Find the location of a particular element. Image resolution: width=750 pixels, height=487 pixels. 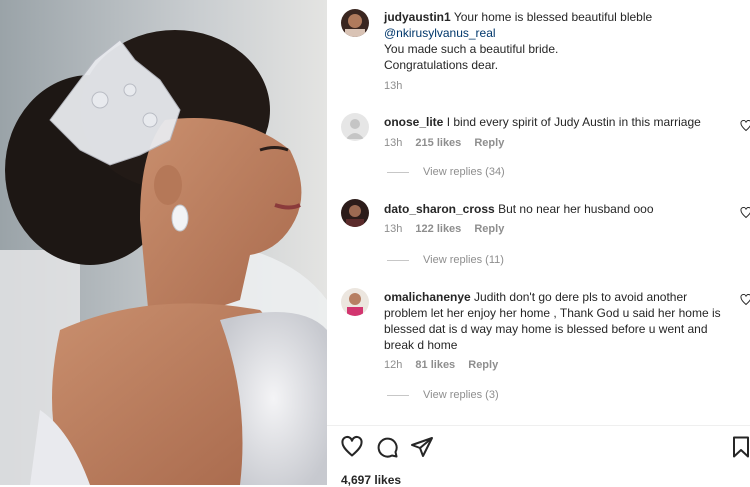

comment-meta: 12h 81 likes Reply is located at coordinates (446, 365).